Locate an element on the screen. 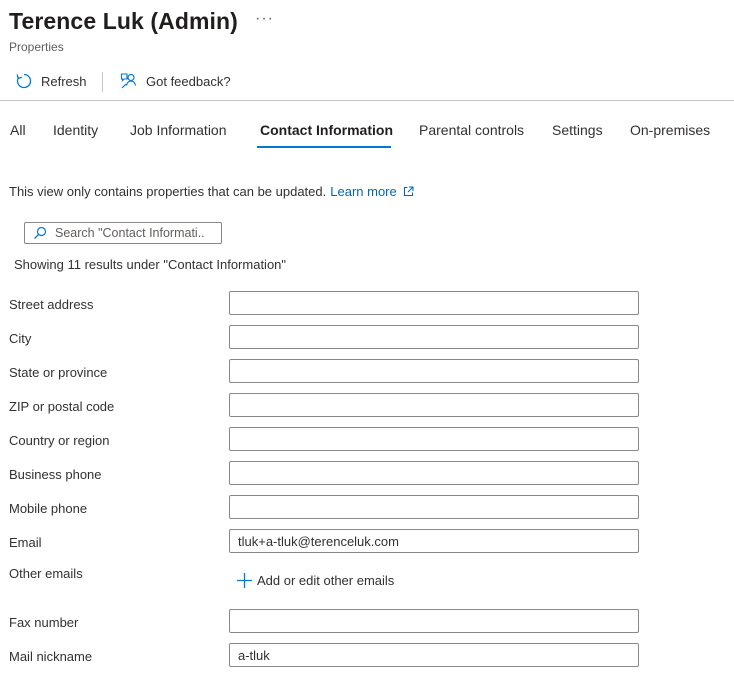 The image size is (734, 680). page-title: Terence Luk (Admin) is located at coordinates (123, 21).